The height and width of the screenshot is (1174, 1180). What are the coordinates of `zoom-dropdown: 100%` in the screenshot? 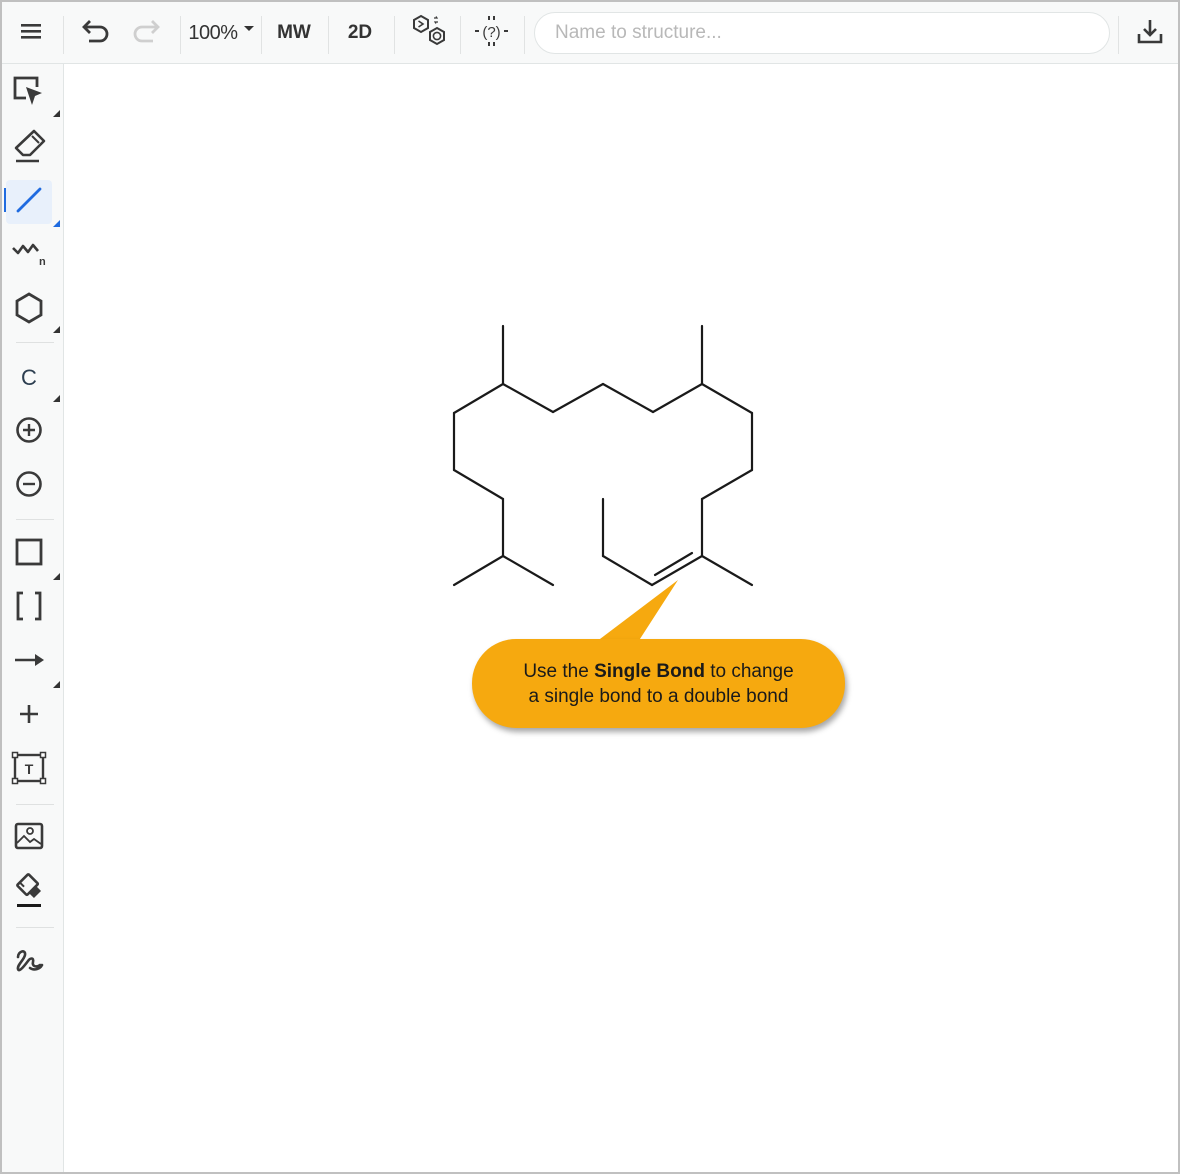 It's located at (221, 33).